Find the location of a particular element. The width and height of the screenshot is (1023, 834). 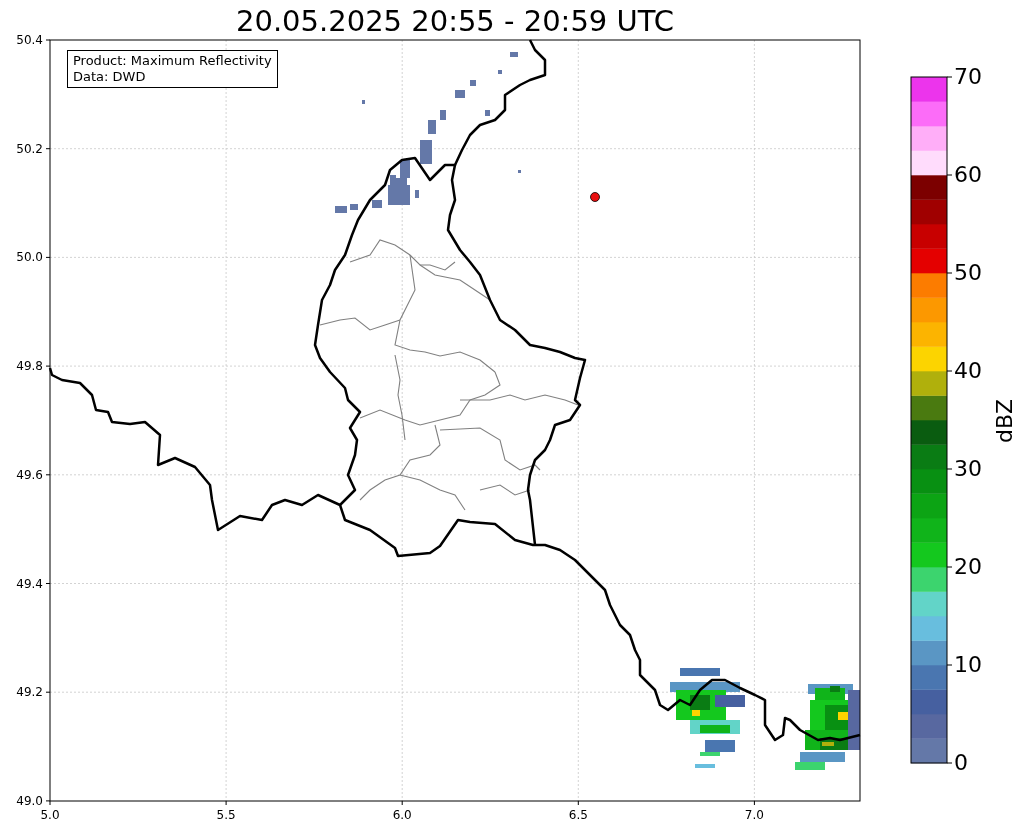

x-tick-label: 5.5 is located at coordinates (226, 815).